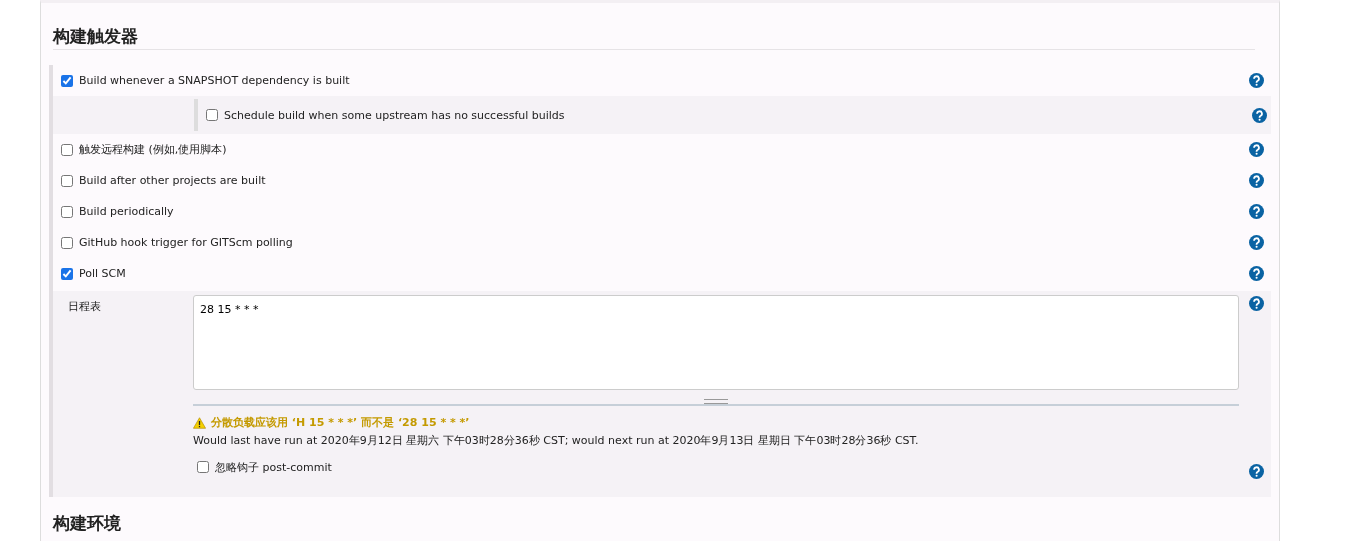 This screenshot has height=541, width=1368. I want to click on option-label: Build after other projects are built, so click(172, 180).